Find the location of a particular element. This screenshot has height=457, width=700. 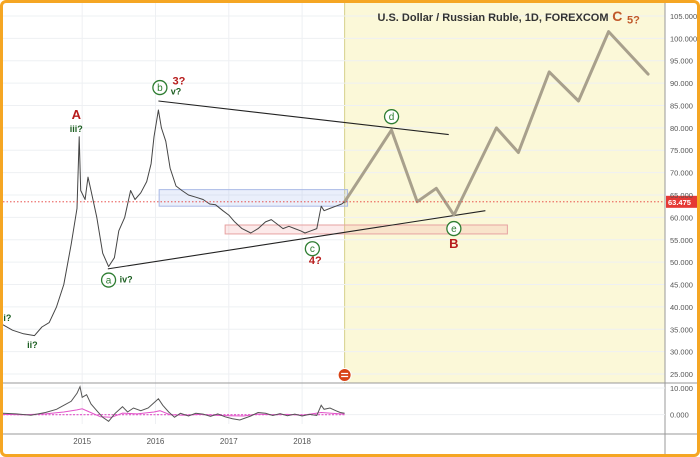

y-tick-label: 105.000 is located at coordinates (683, 16).